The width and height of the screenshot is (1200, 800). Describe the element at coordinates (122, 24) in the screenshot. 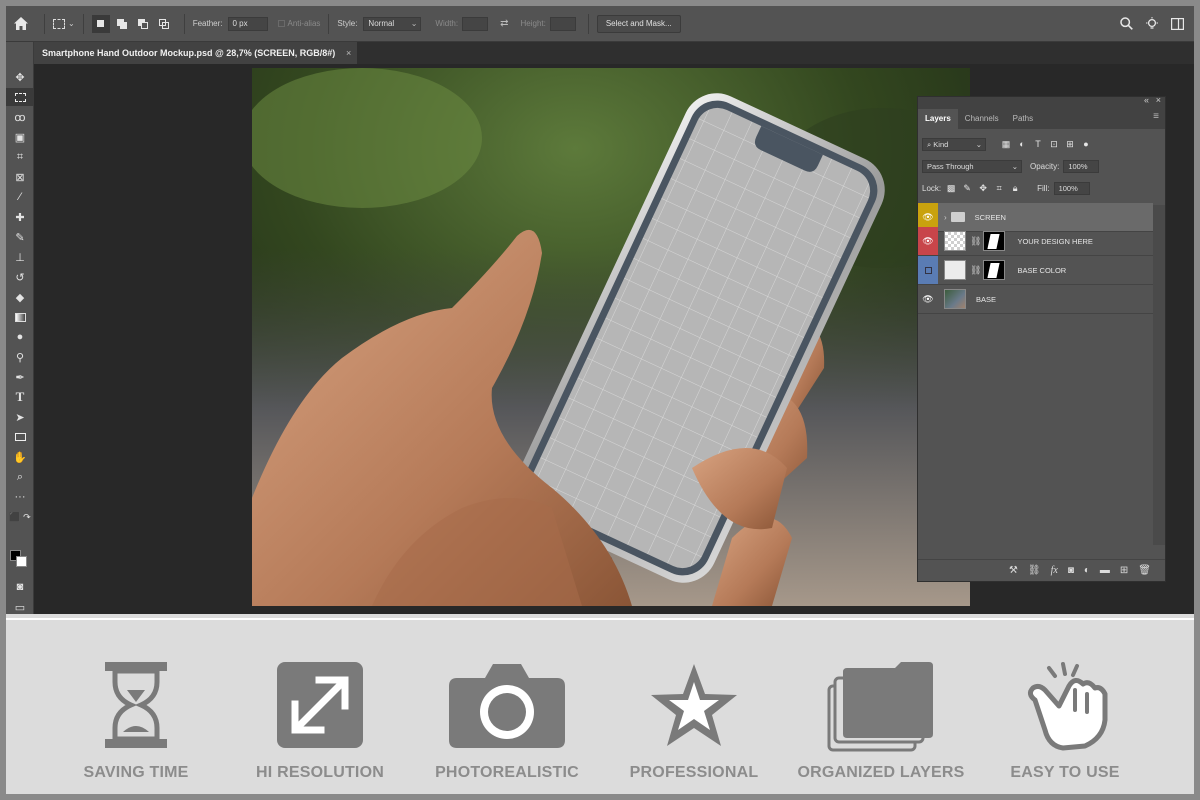

I see `add-to-selection-button` at that location.